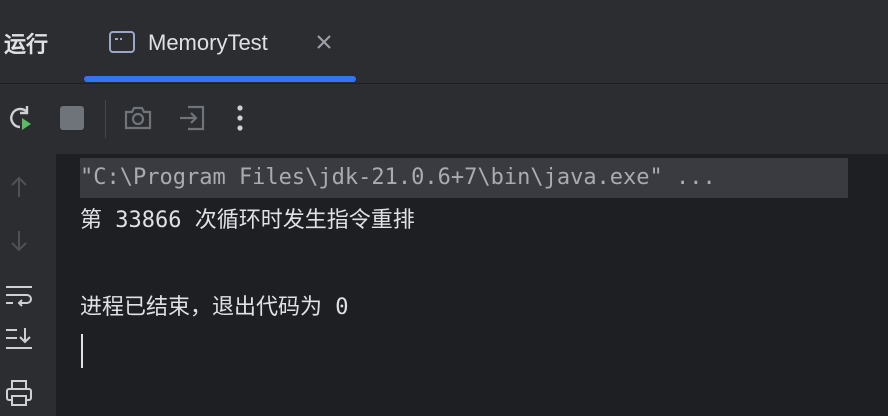 Image resolution: width=888 pixels, height=416 pixels. Describe the element at coordinates (26, 45) in the screenshot. I see `run-panel-title: 运行` at that location.